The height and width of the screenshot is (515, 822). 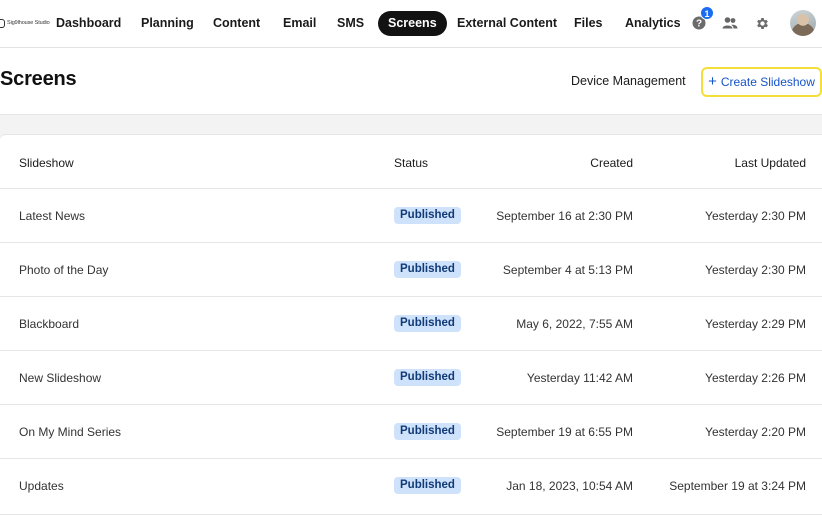 What do you see at coordinates (52, 216) in the screenshot?
I see `slideshow-name: Latest News` at bounding box center [52, 216].